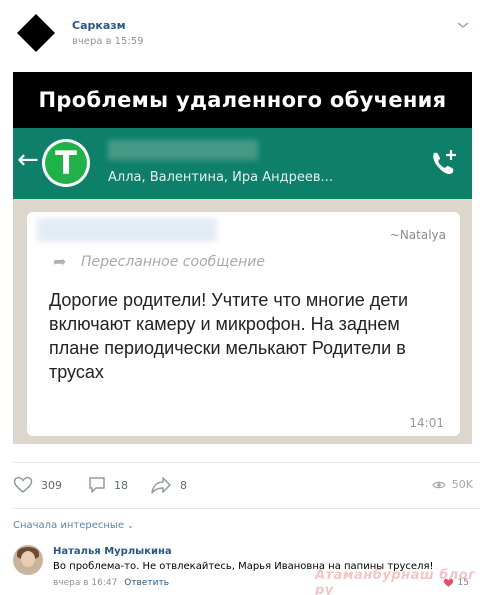 This screenshot has width=493, height=595. What do you see at coordinates (439, 484) in the screenshot?
I see `eye-icon` at bounding box center [439, 484].